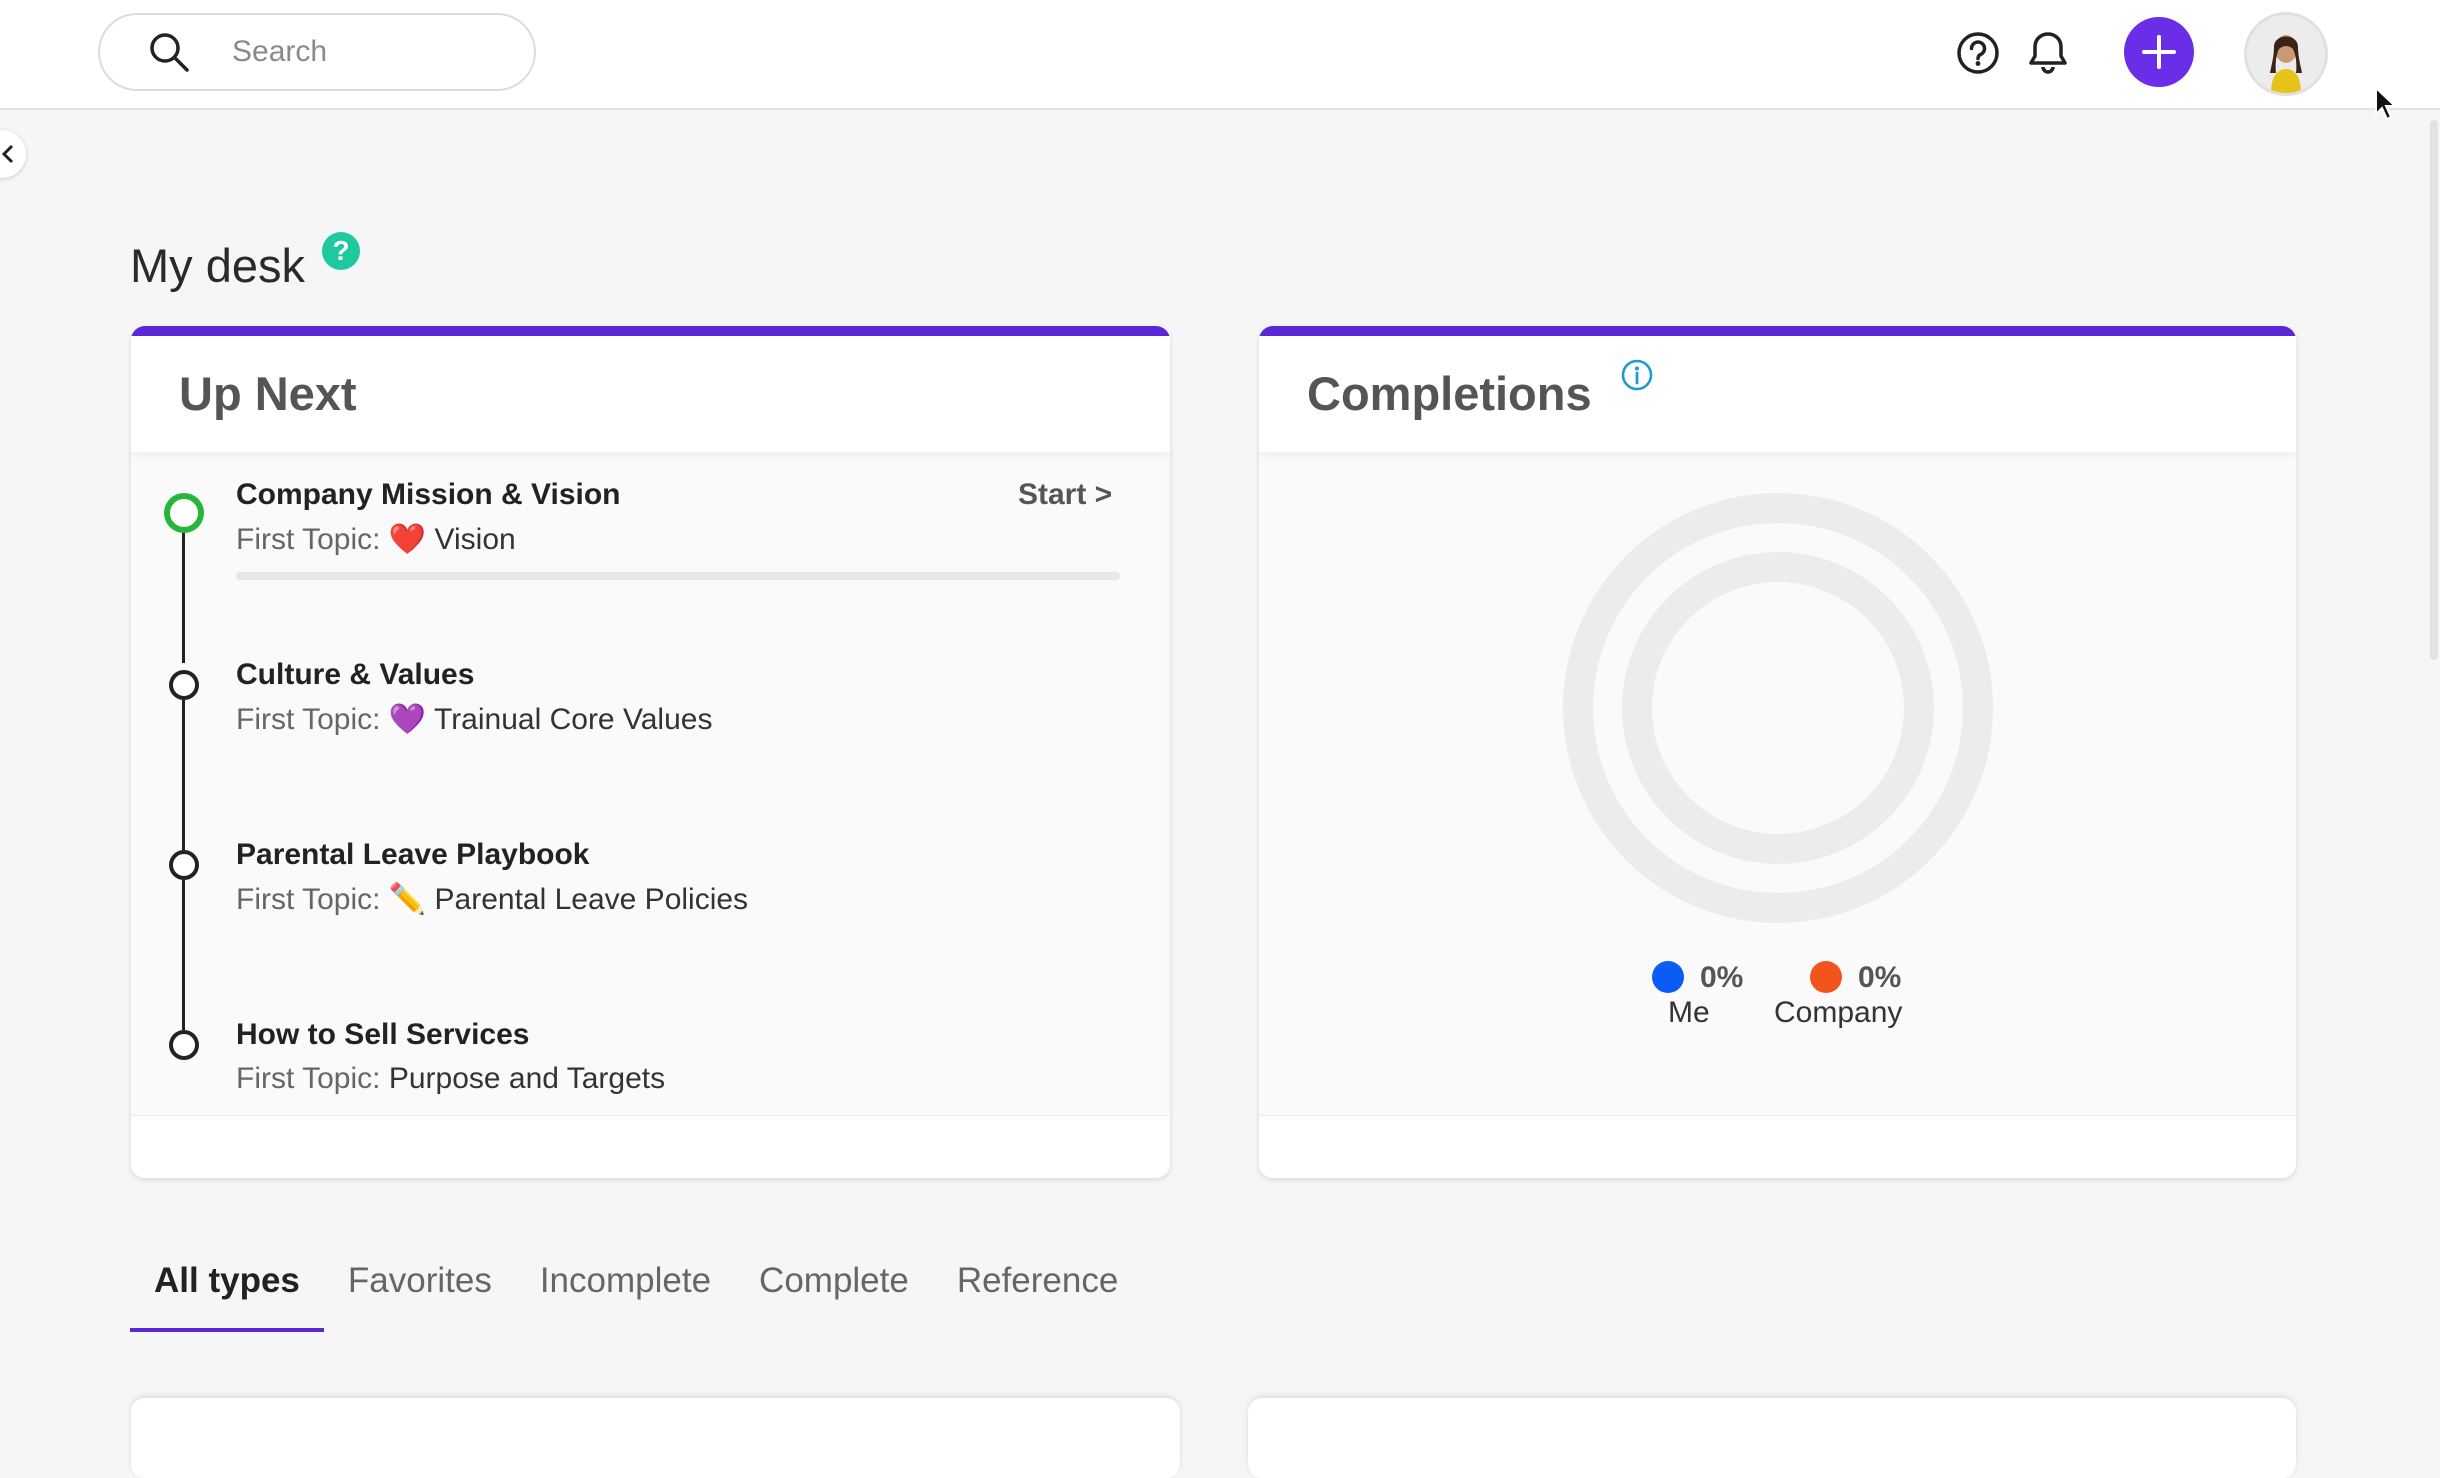  Describe the element at coordinates (492, 899) in the screenshot. I see `up-next-item-topic: First Topic: ✏️ Parental Leave Policies` at that location.